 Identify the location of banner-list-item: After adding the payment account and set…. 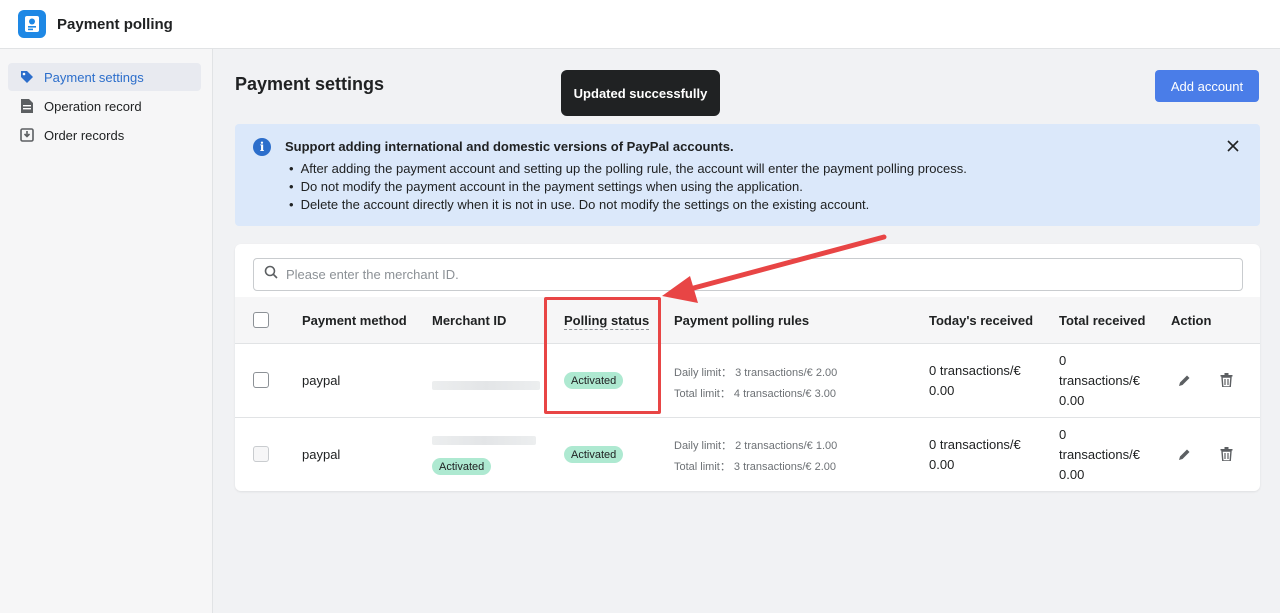
(628, 169).